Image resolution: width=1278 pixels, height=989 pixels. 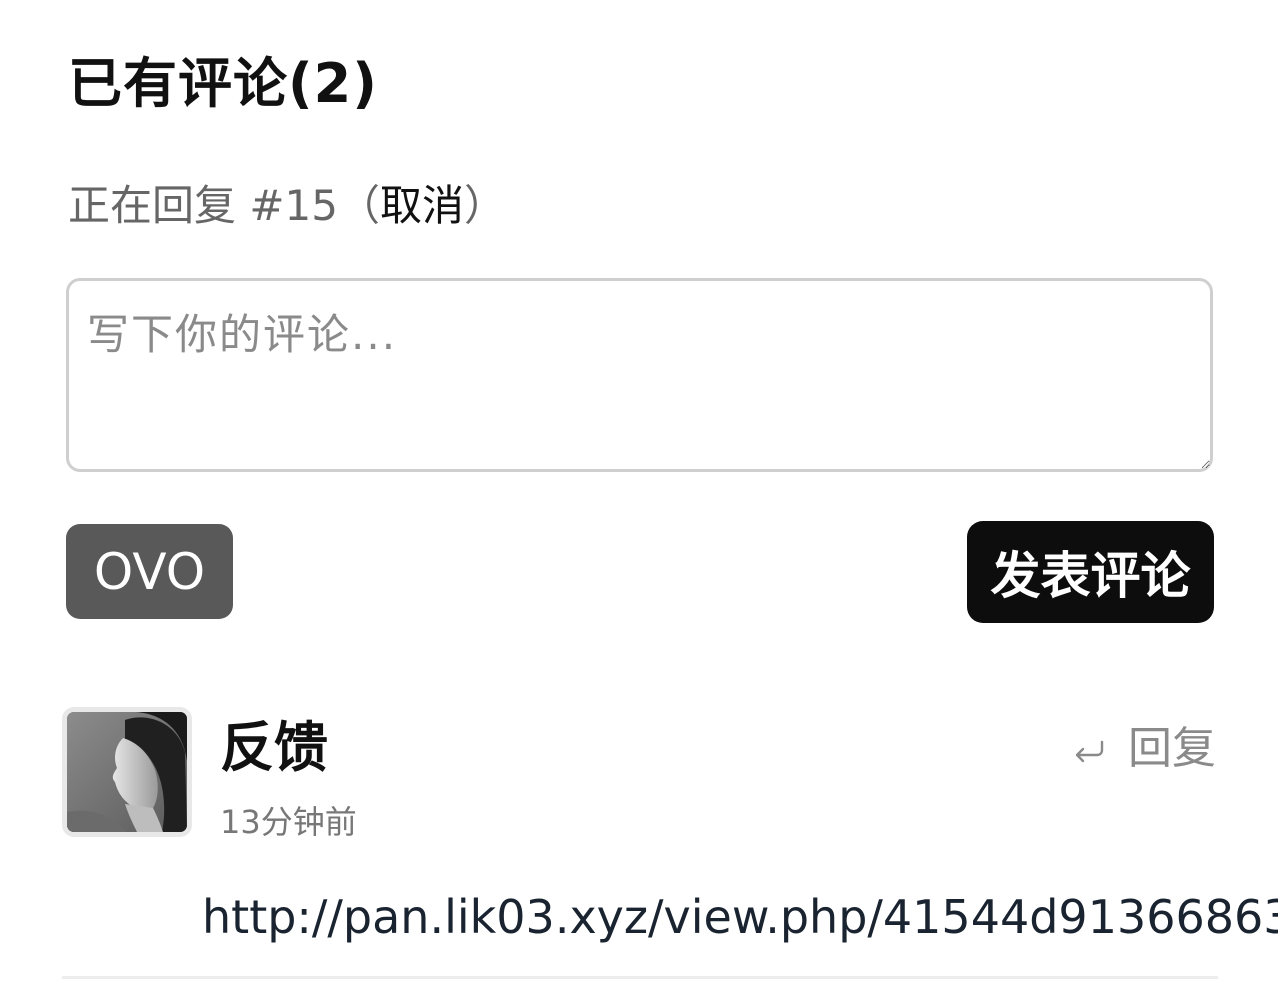 I want to click on reply-arrow-icon, so click(x=1089, y=751).